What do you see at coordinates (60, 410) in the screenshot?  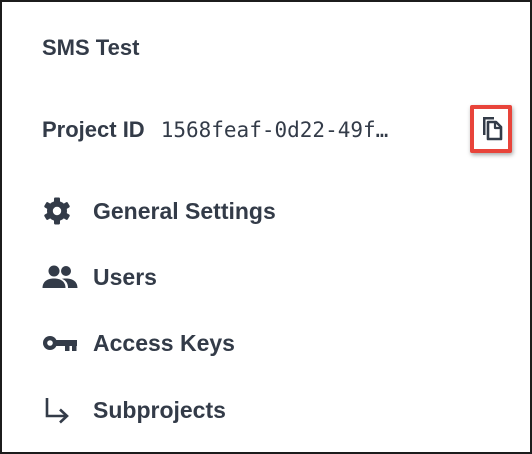 I see `subdirectory-arrow-icon` at bounding box center [60, 410].